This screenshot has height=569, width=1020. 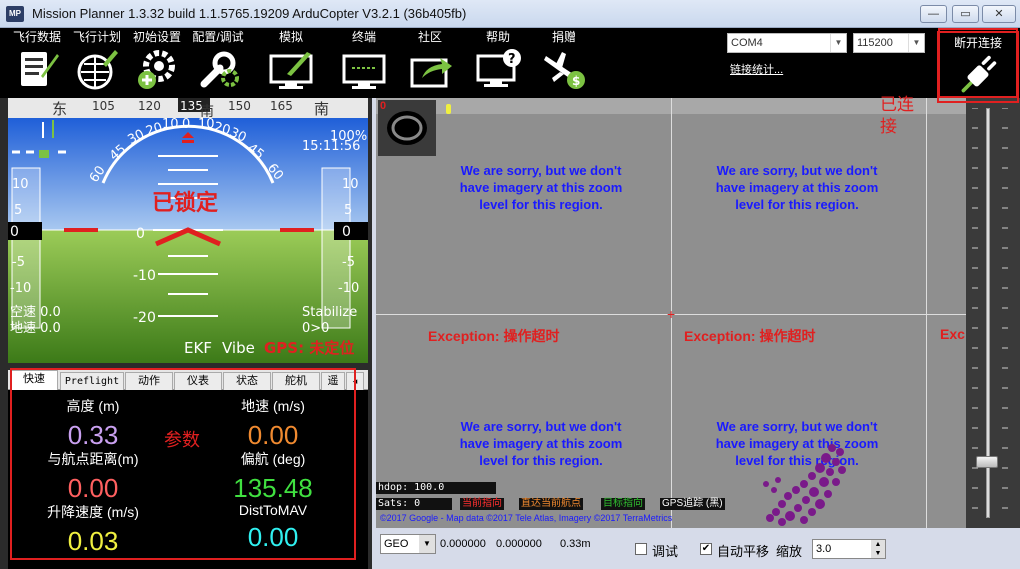 What do you see at coordinates (564, 70) in the screenshot?
I see `donate-icon: $` at bounding box center [564, 70].